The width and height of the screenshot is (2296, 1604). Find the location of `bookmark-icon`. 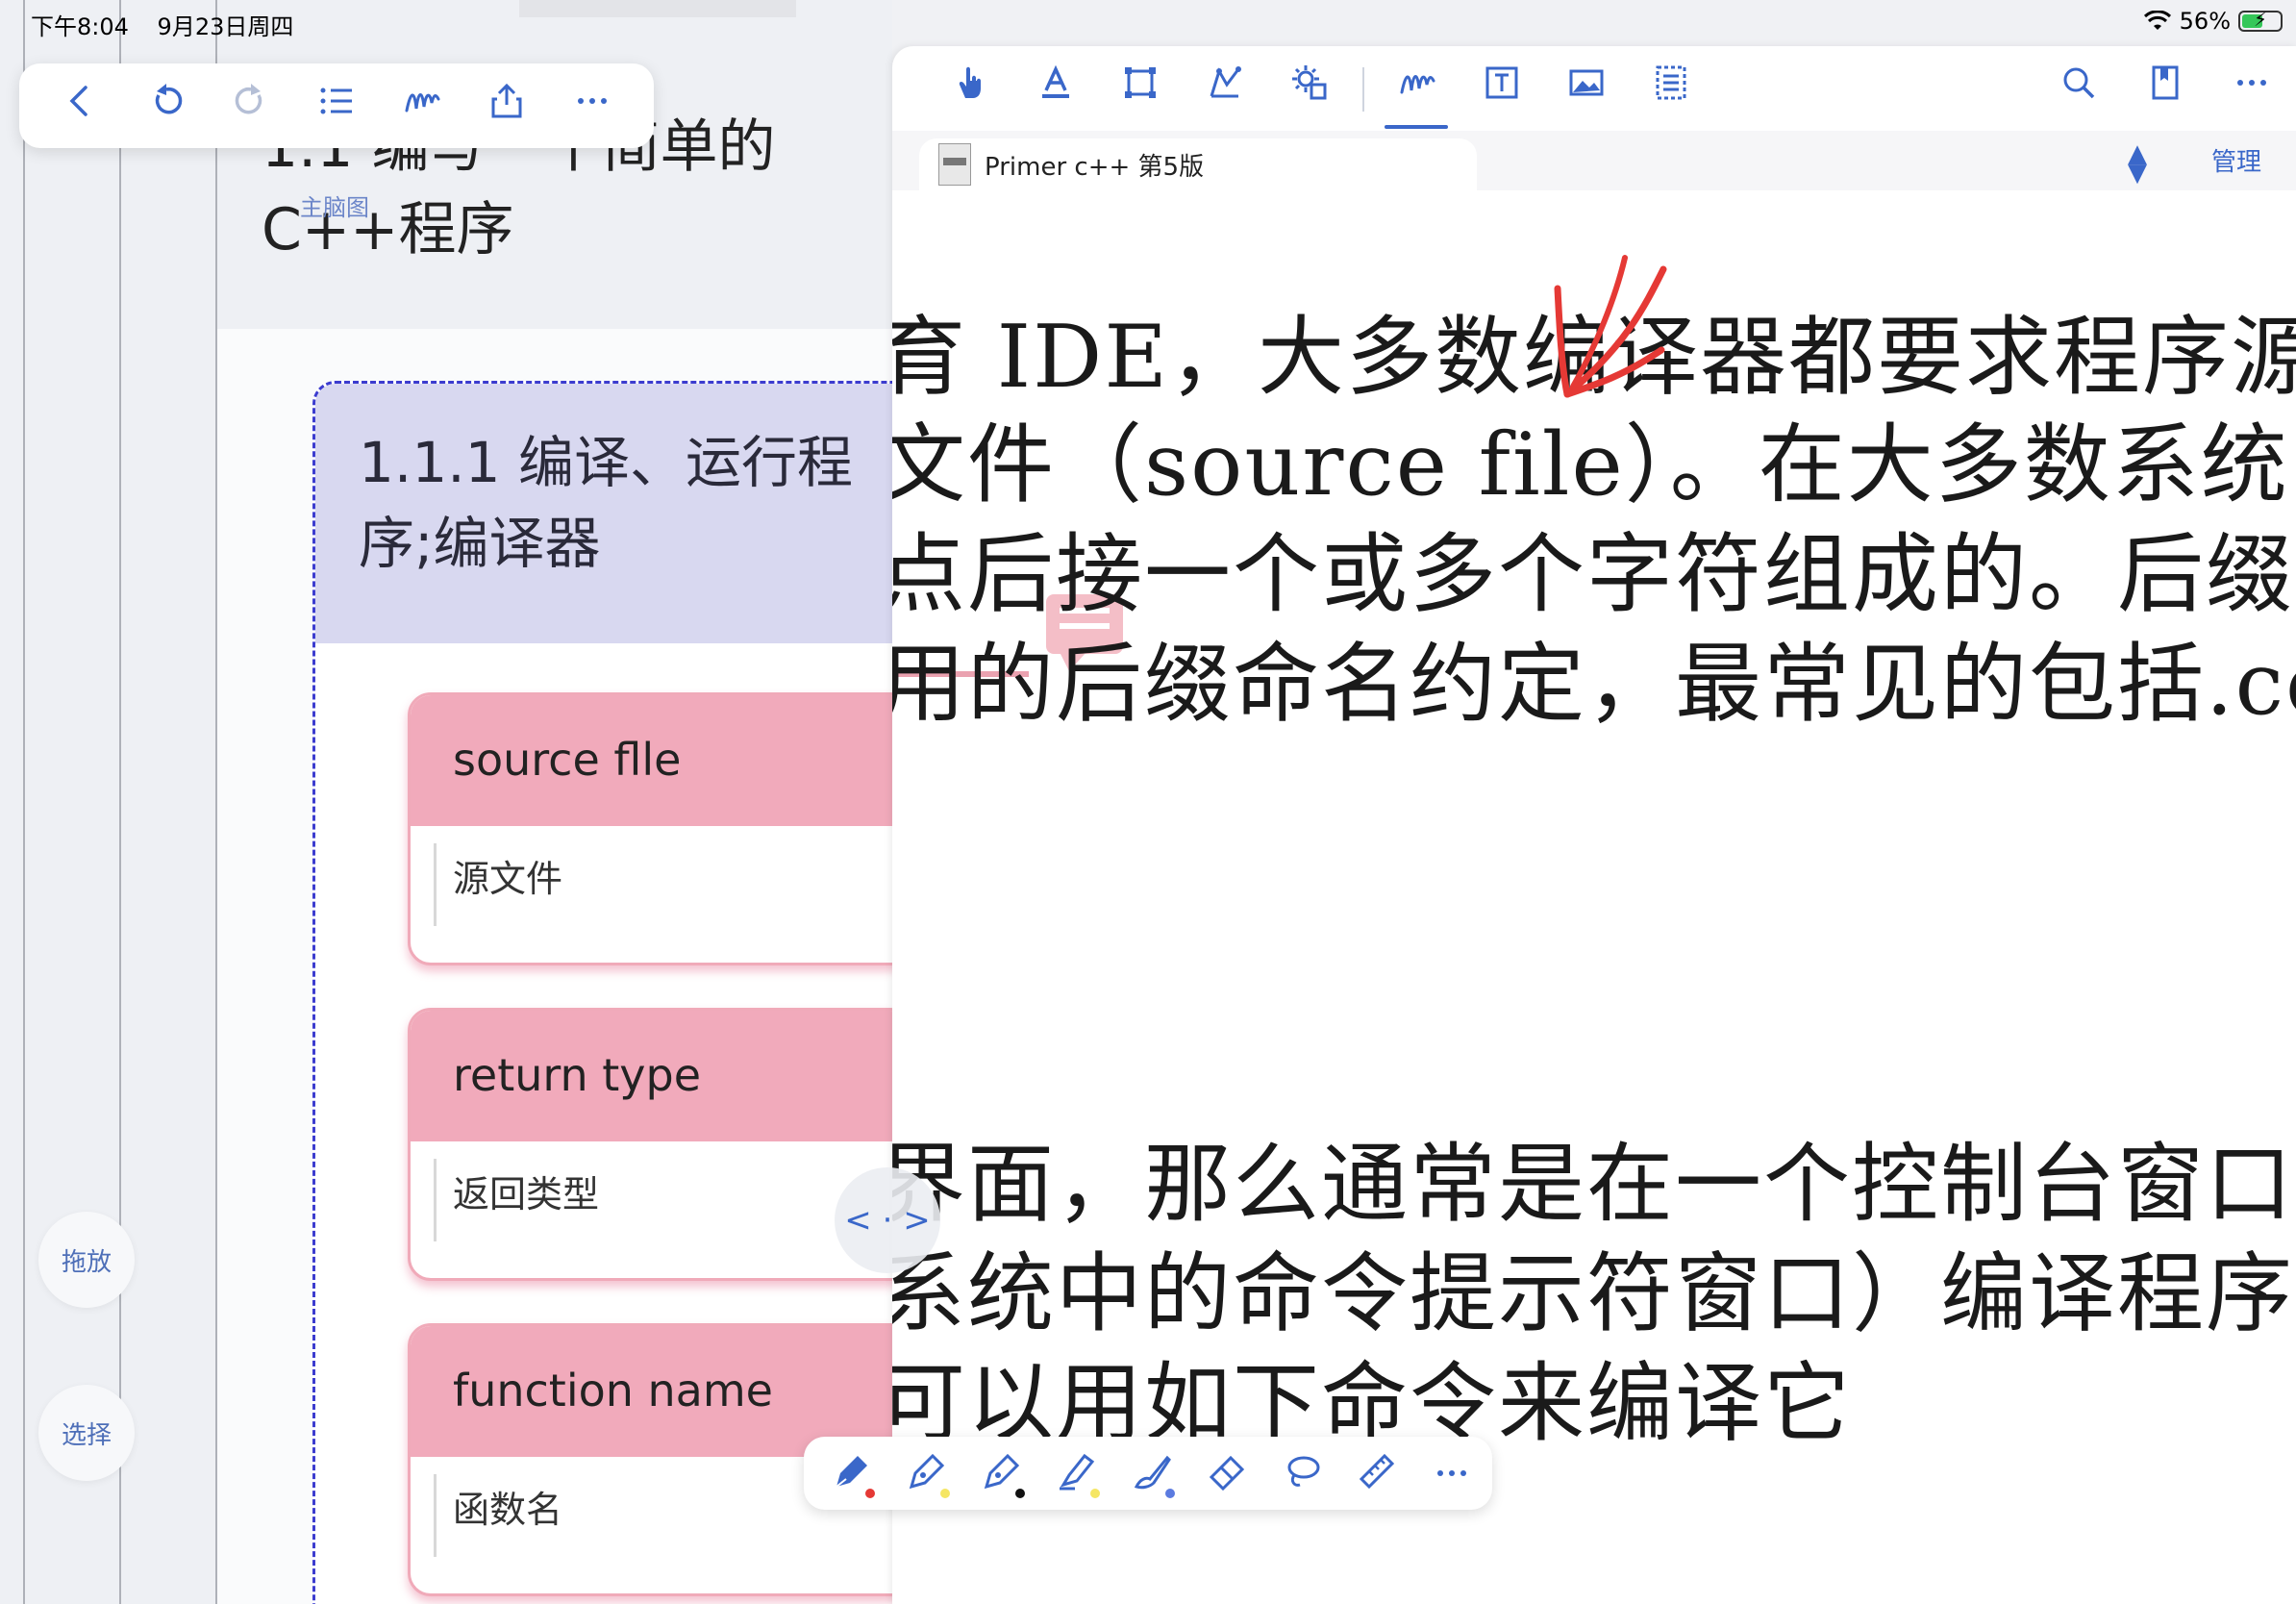

bookmark-icon is located at coordinates (2165, 87).